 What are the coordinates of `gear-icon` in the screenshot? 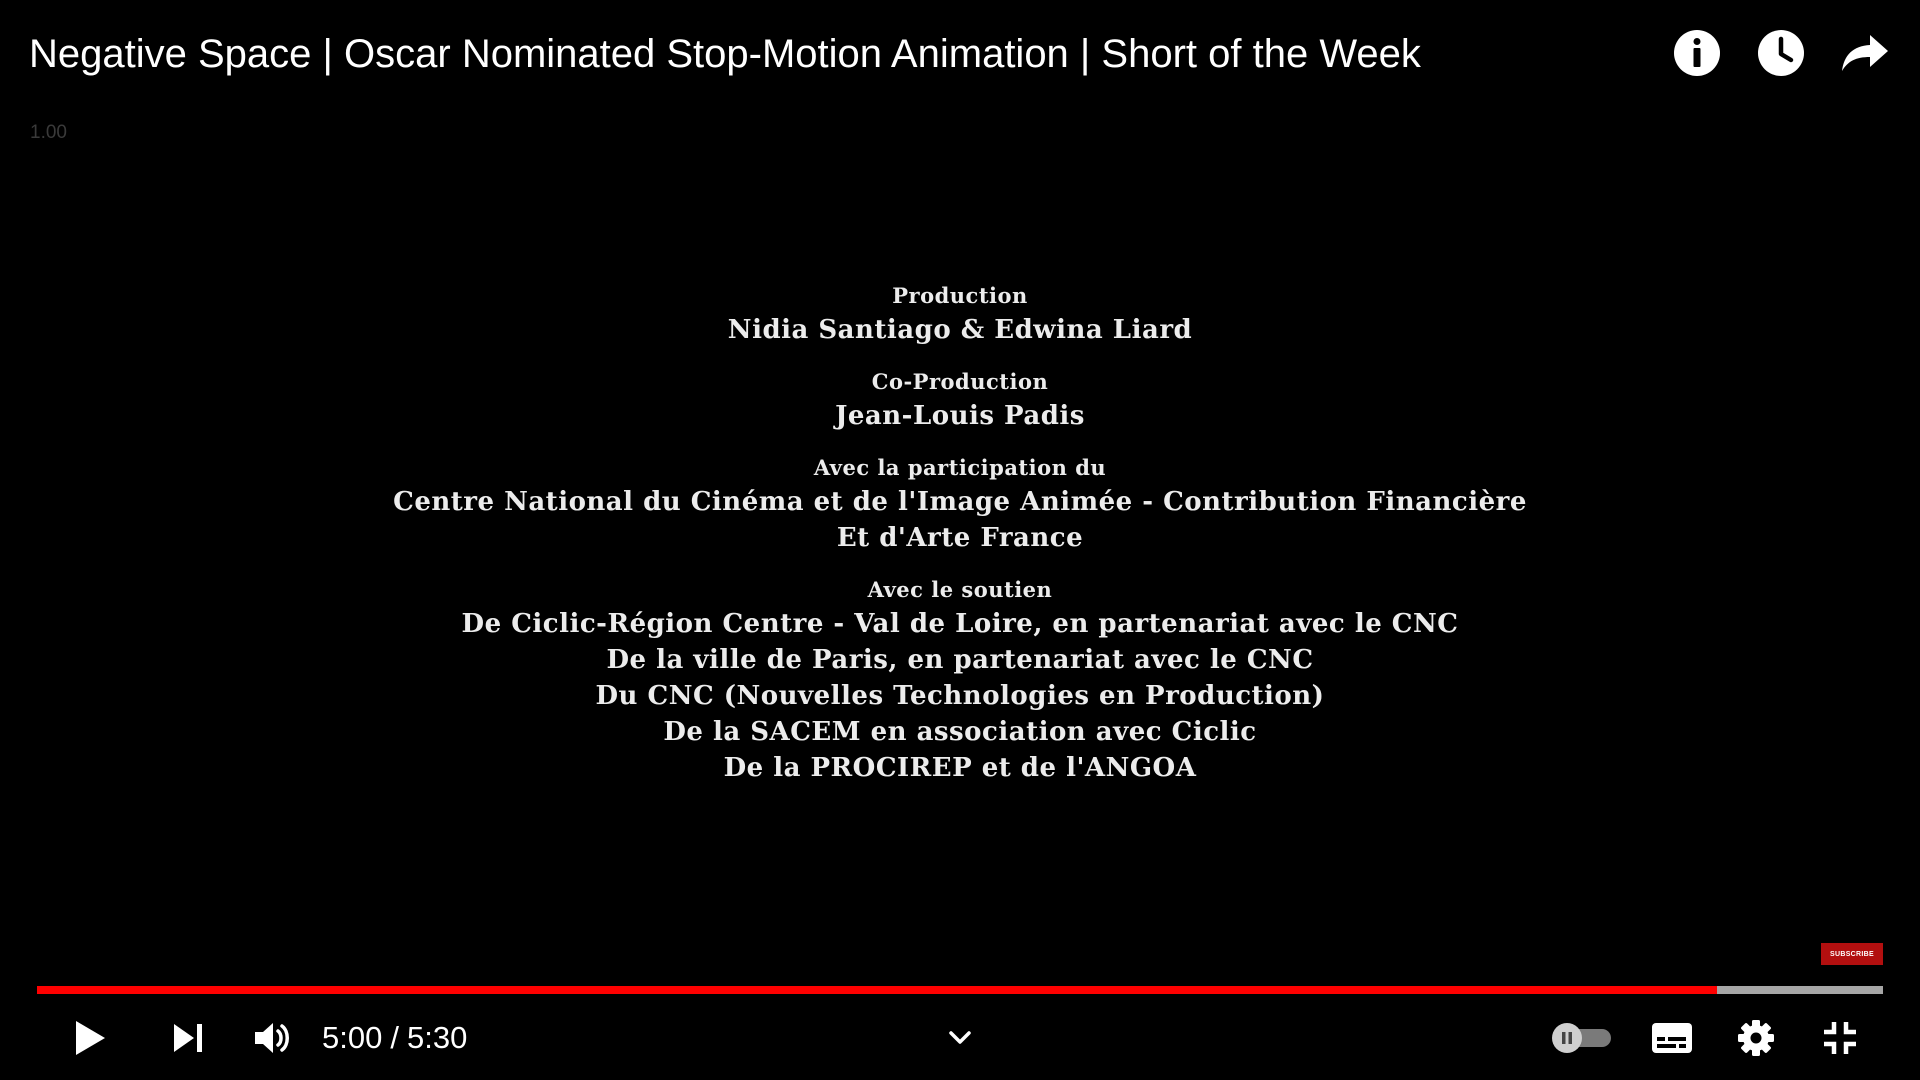 It's located at (1756, 1038).